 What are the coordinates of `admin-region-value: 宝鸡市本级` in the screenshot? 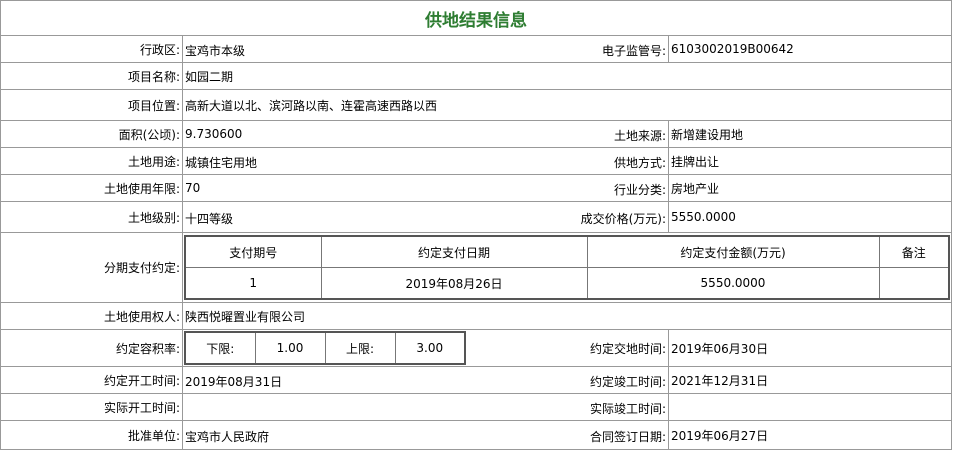 It's located at (215, 51).